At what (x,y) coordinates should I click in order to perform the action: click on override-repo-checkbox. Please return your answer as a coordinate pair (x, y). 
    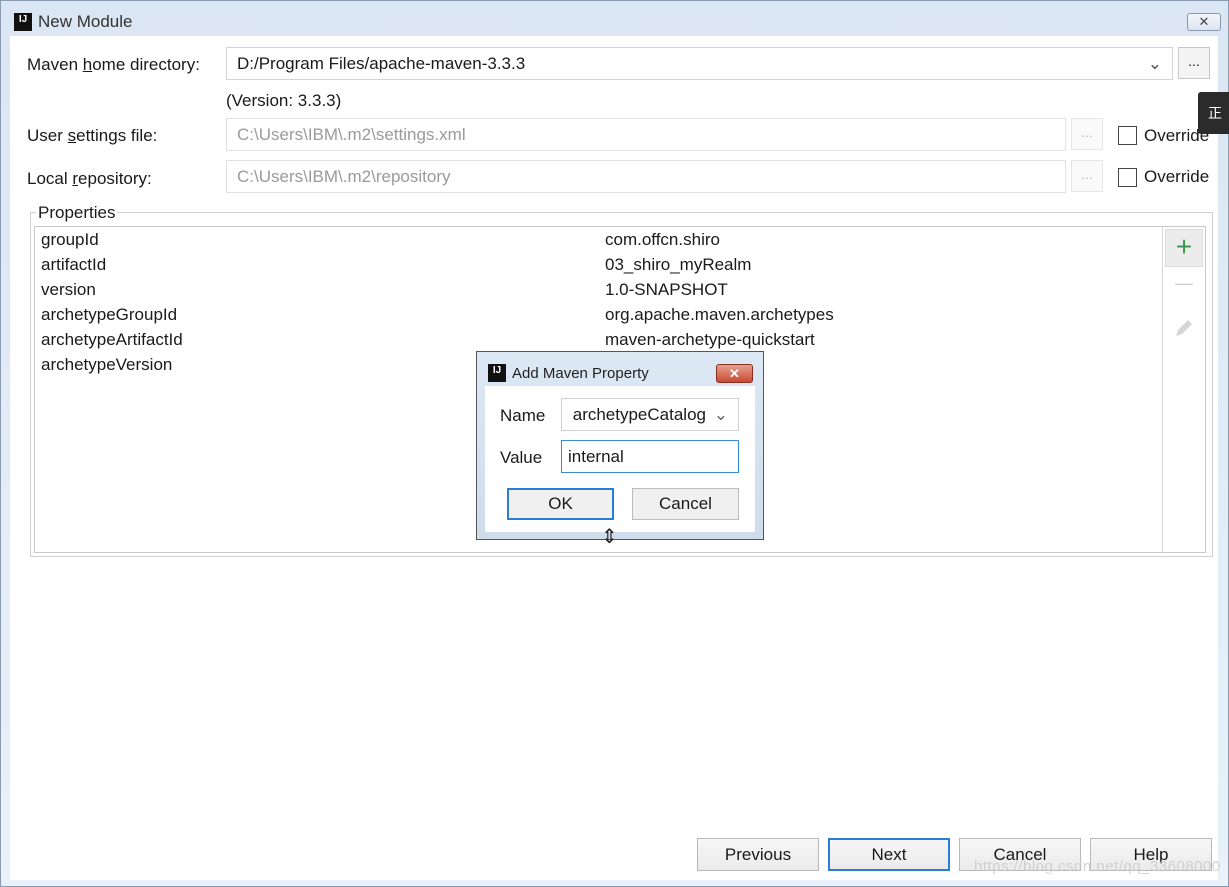
    Looking at the image, I should click on (1127, 177).